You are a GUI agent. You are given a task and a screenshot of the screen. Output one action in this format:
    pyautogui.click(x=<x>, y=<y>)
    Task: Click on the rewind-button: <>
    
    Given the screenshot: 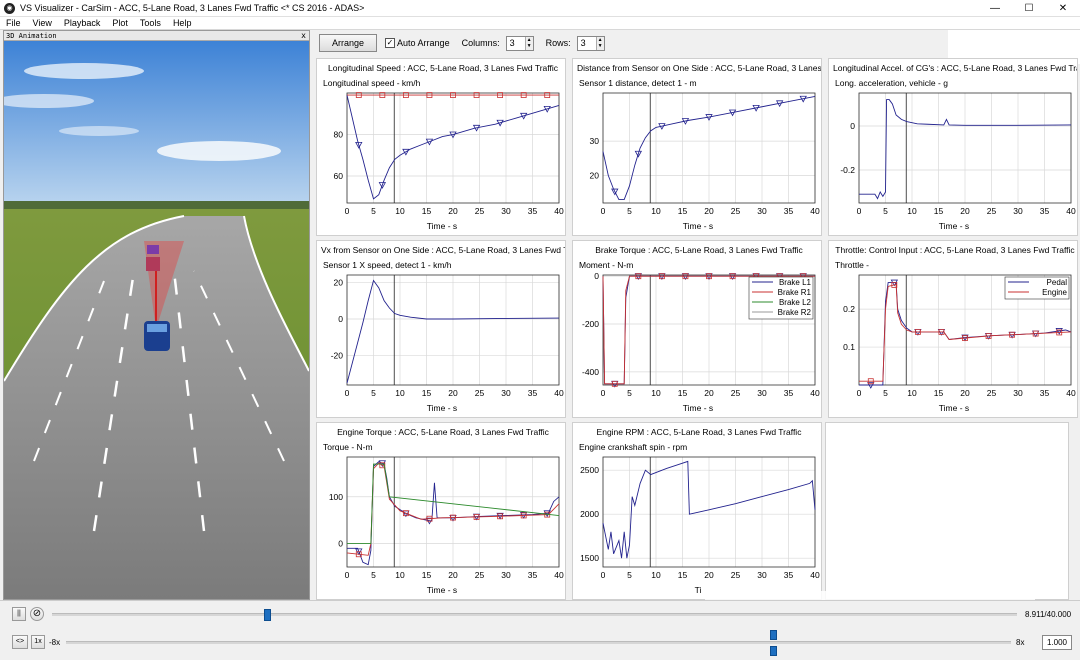 What is the action you would take?
    pyautogui.click(x=20, y=642)
    